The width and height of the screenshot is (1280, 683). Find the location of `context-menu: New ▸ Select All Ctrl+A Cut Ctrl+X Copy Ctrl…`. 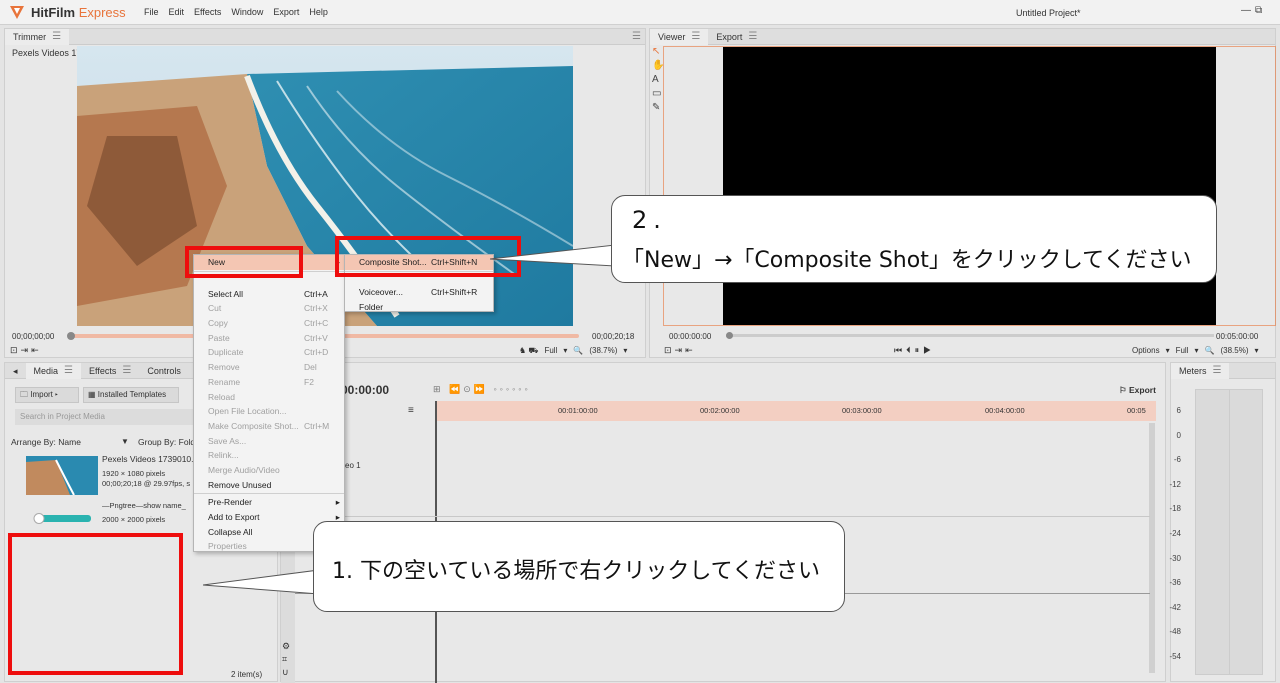

context-menu: New ▸ Select All Ctrl+A Cut Ctrl+X Copy Ctrl… is located at coordinates (269, 403).